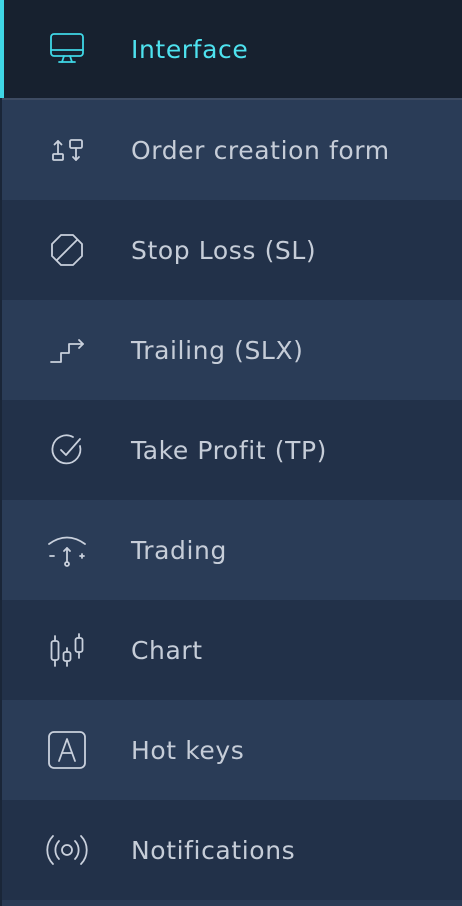  I want to click on trailing-stairs-icon, so click(67, 350).